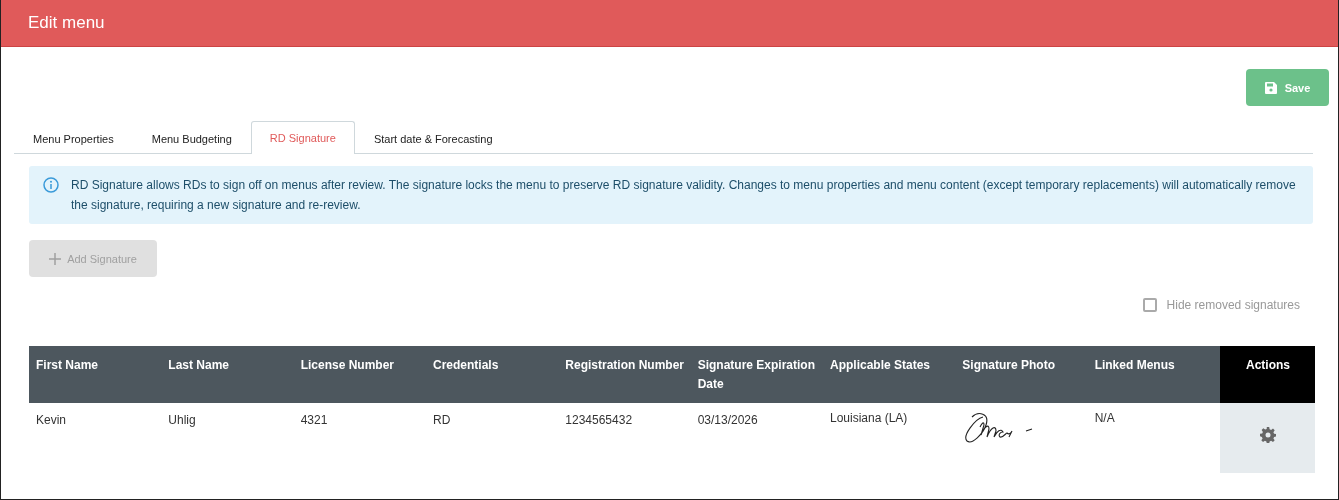 The width and height of the screenshot is (1339, 500). I want to click on table-cell: 03/13/2026, so click(756, 438).